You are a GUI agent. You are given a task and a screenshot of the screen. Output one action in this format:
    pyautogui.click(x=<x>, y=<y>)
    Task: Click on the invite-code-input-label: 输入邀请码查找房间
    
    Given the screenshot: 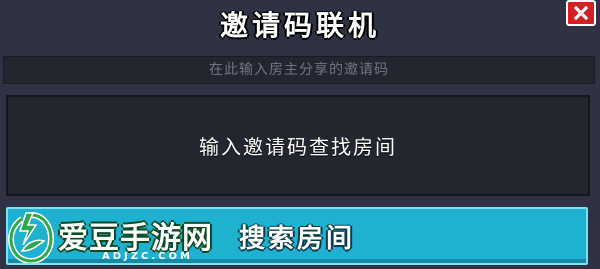 What is the action you would take?
    pyautogui.click(x=298, y=147)
    